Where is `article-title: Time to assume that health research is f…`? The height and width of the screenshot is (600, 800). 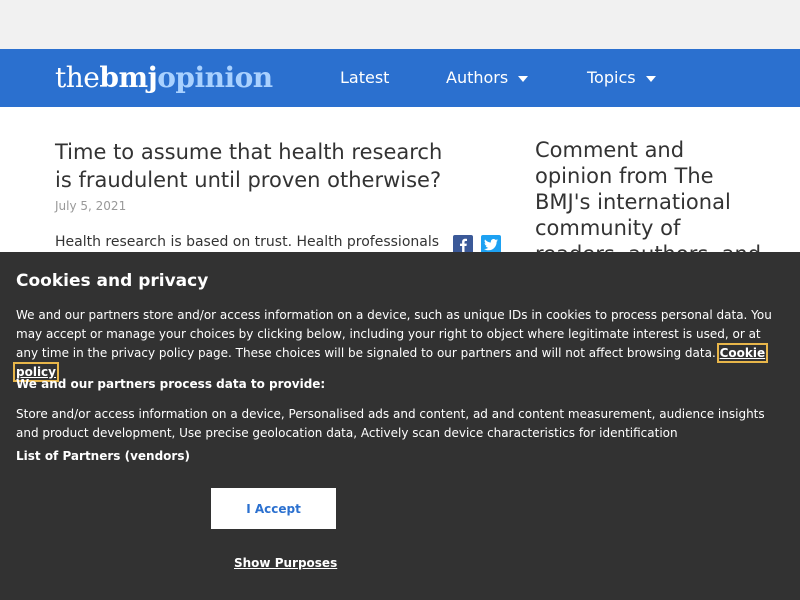
article-title: Time to assume that health research is f… is located at coordinates (255, 166).